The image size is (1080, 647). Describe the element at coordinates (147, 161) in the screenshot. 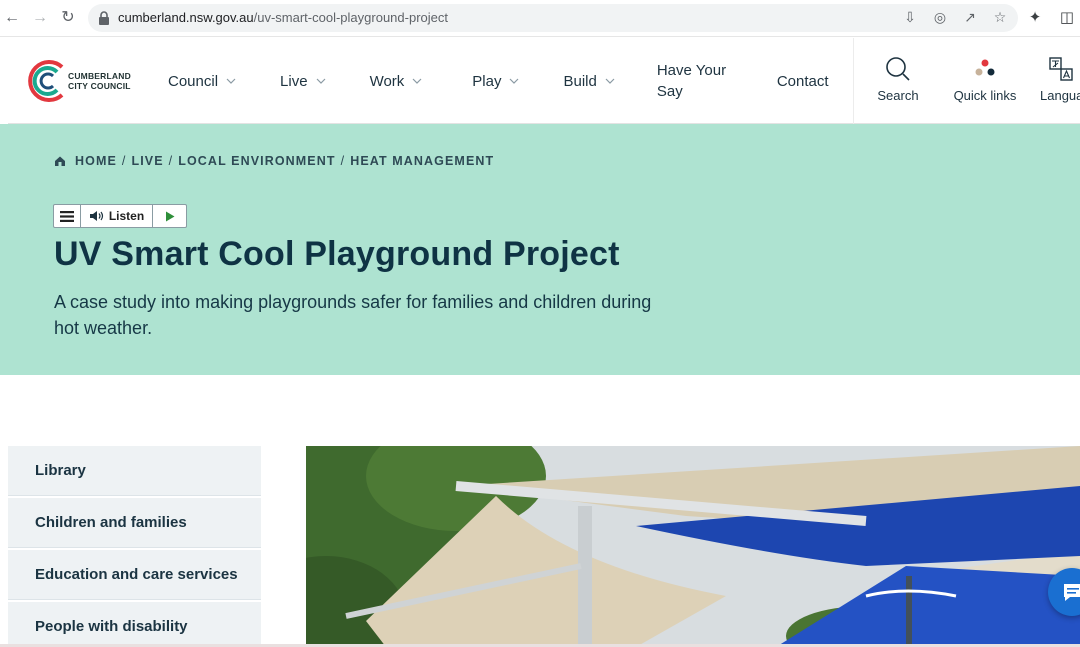

I see `breadcrumb-live: LIVE` at that location.